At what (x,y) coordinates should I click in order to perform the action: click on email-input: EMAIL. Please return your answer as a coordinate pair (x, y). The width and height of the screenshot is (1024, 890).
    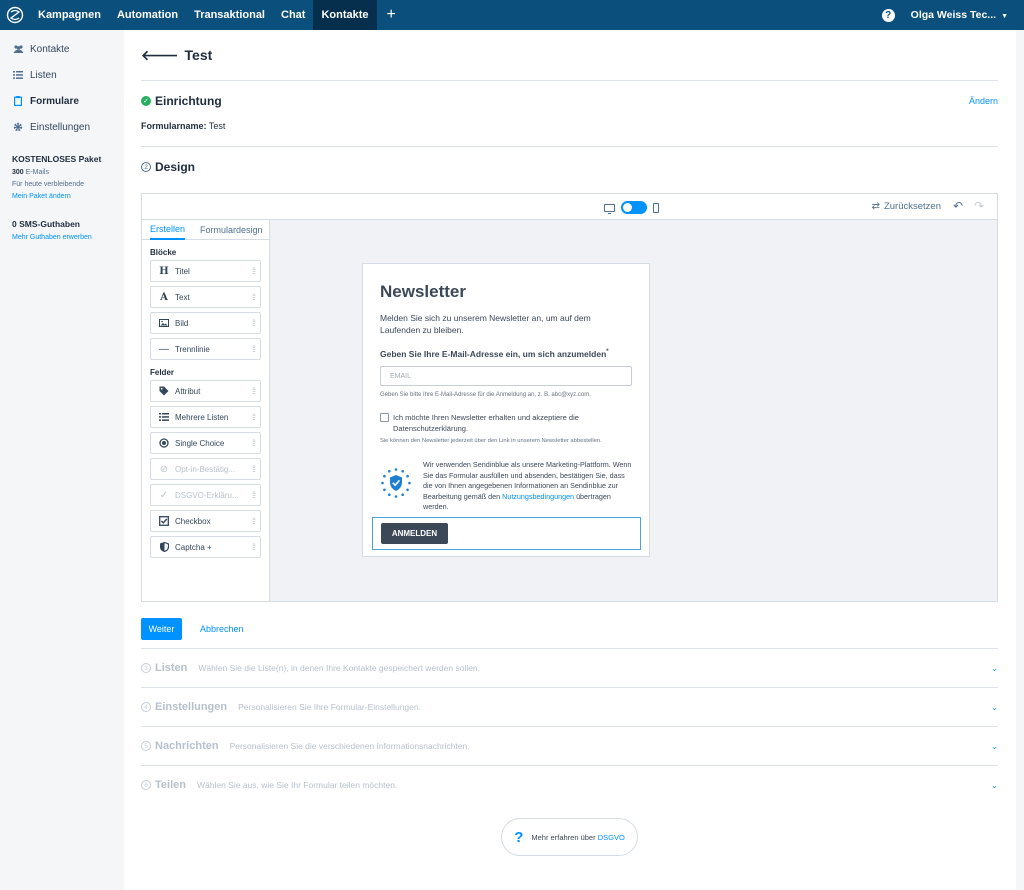
    Looking at the image, I should click on (506, 376).